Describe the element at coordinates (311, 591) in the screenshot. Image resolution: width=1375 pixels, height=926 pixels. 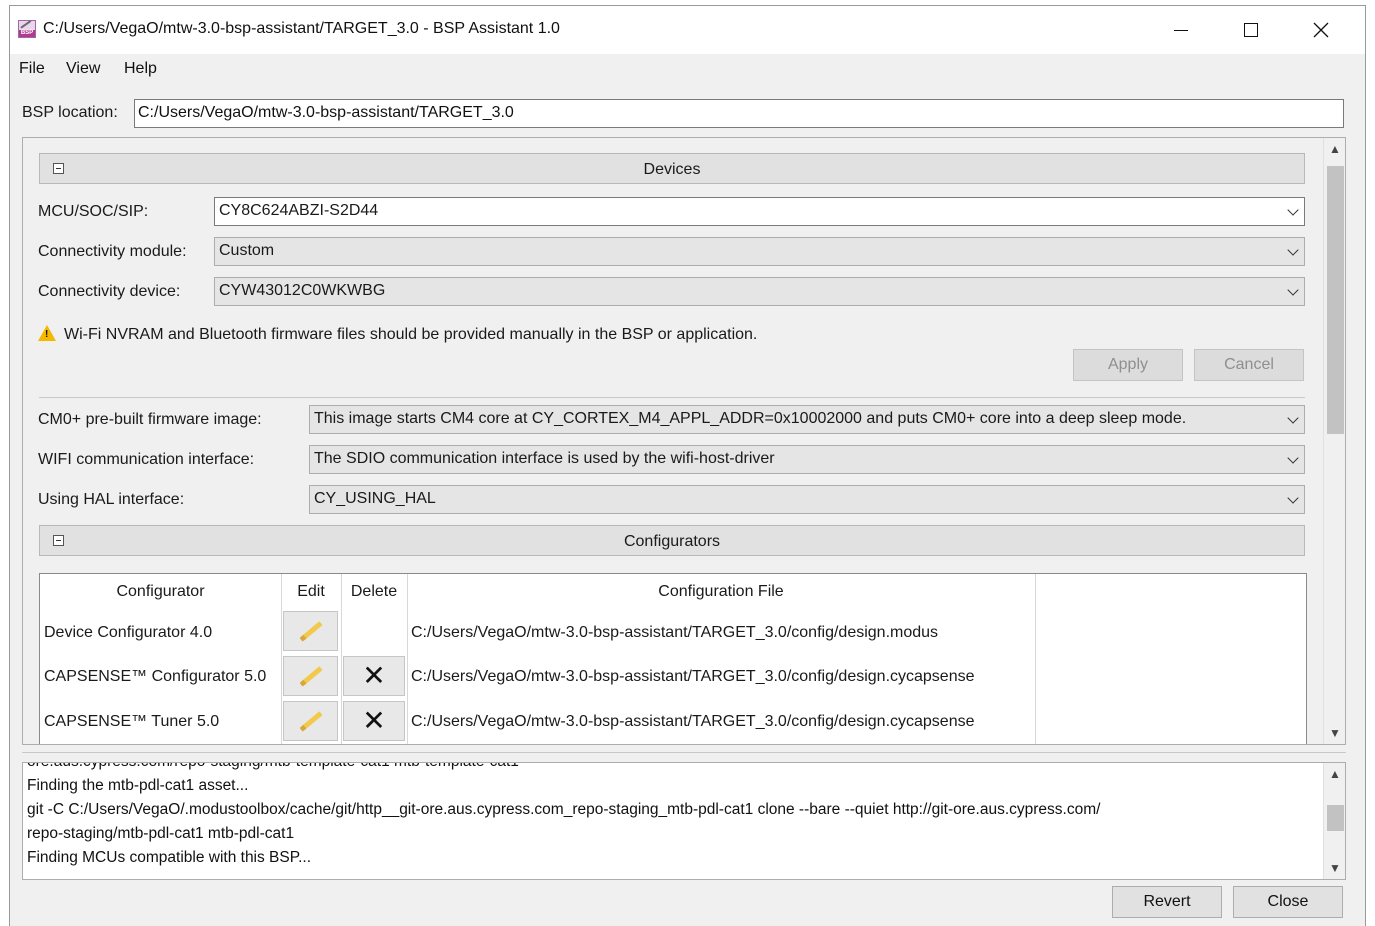
I see `header-edit: Edit` at that location.